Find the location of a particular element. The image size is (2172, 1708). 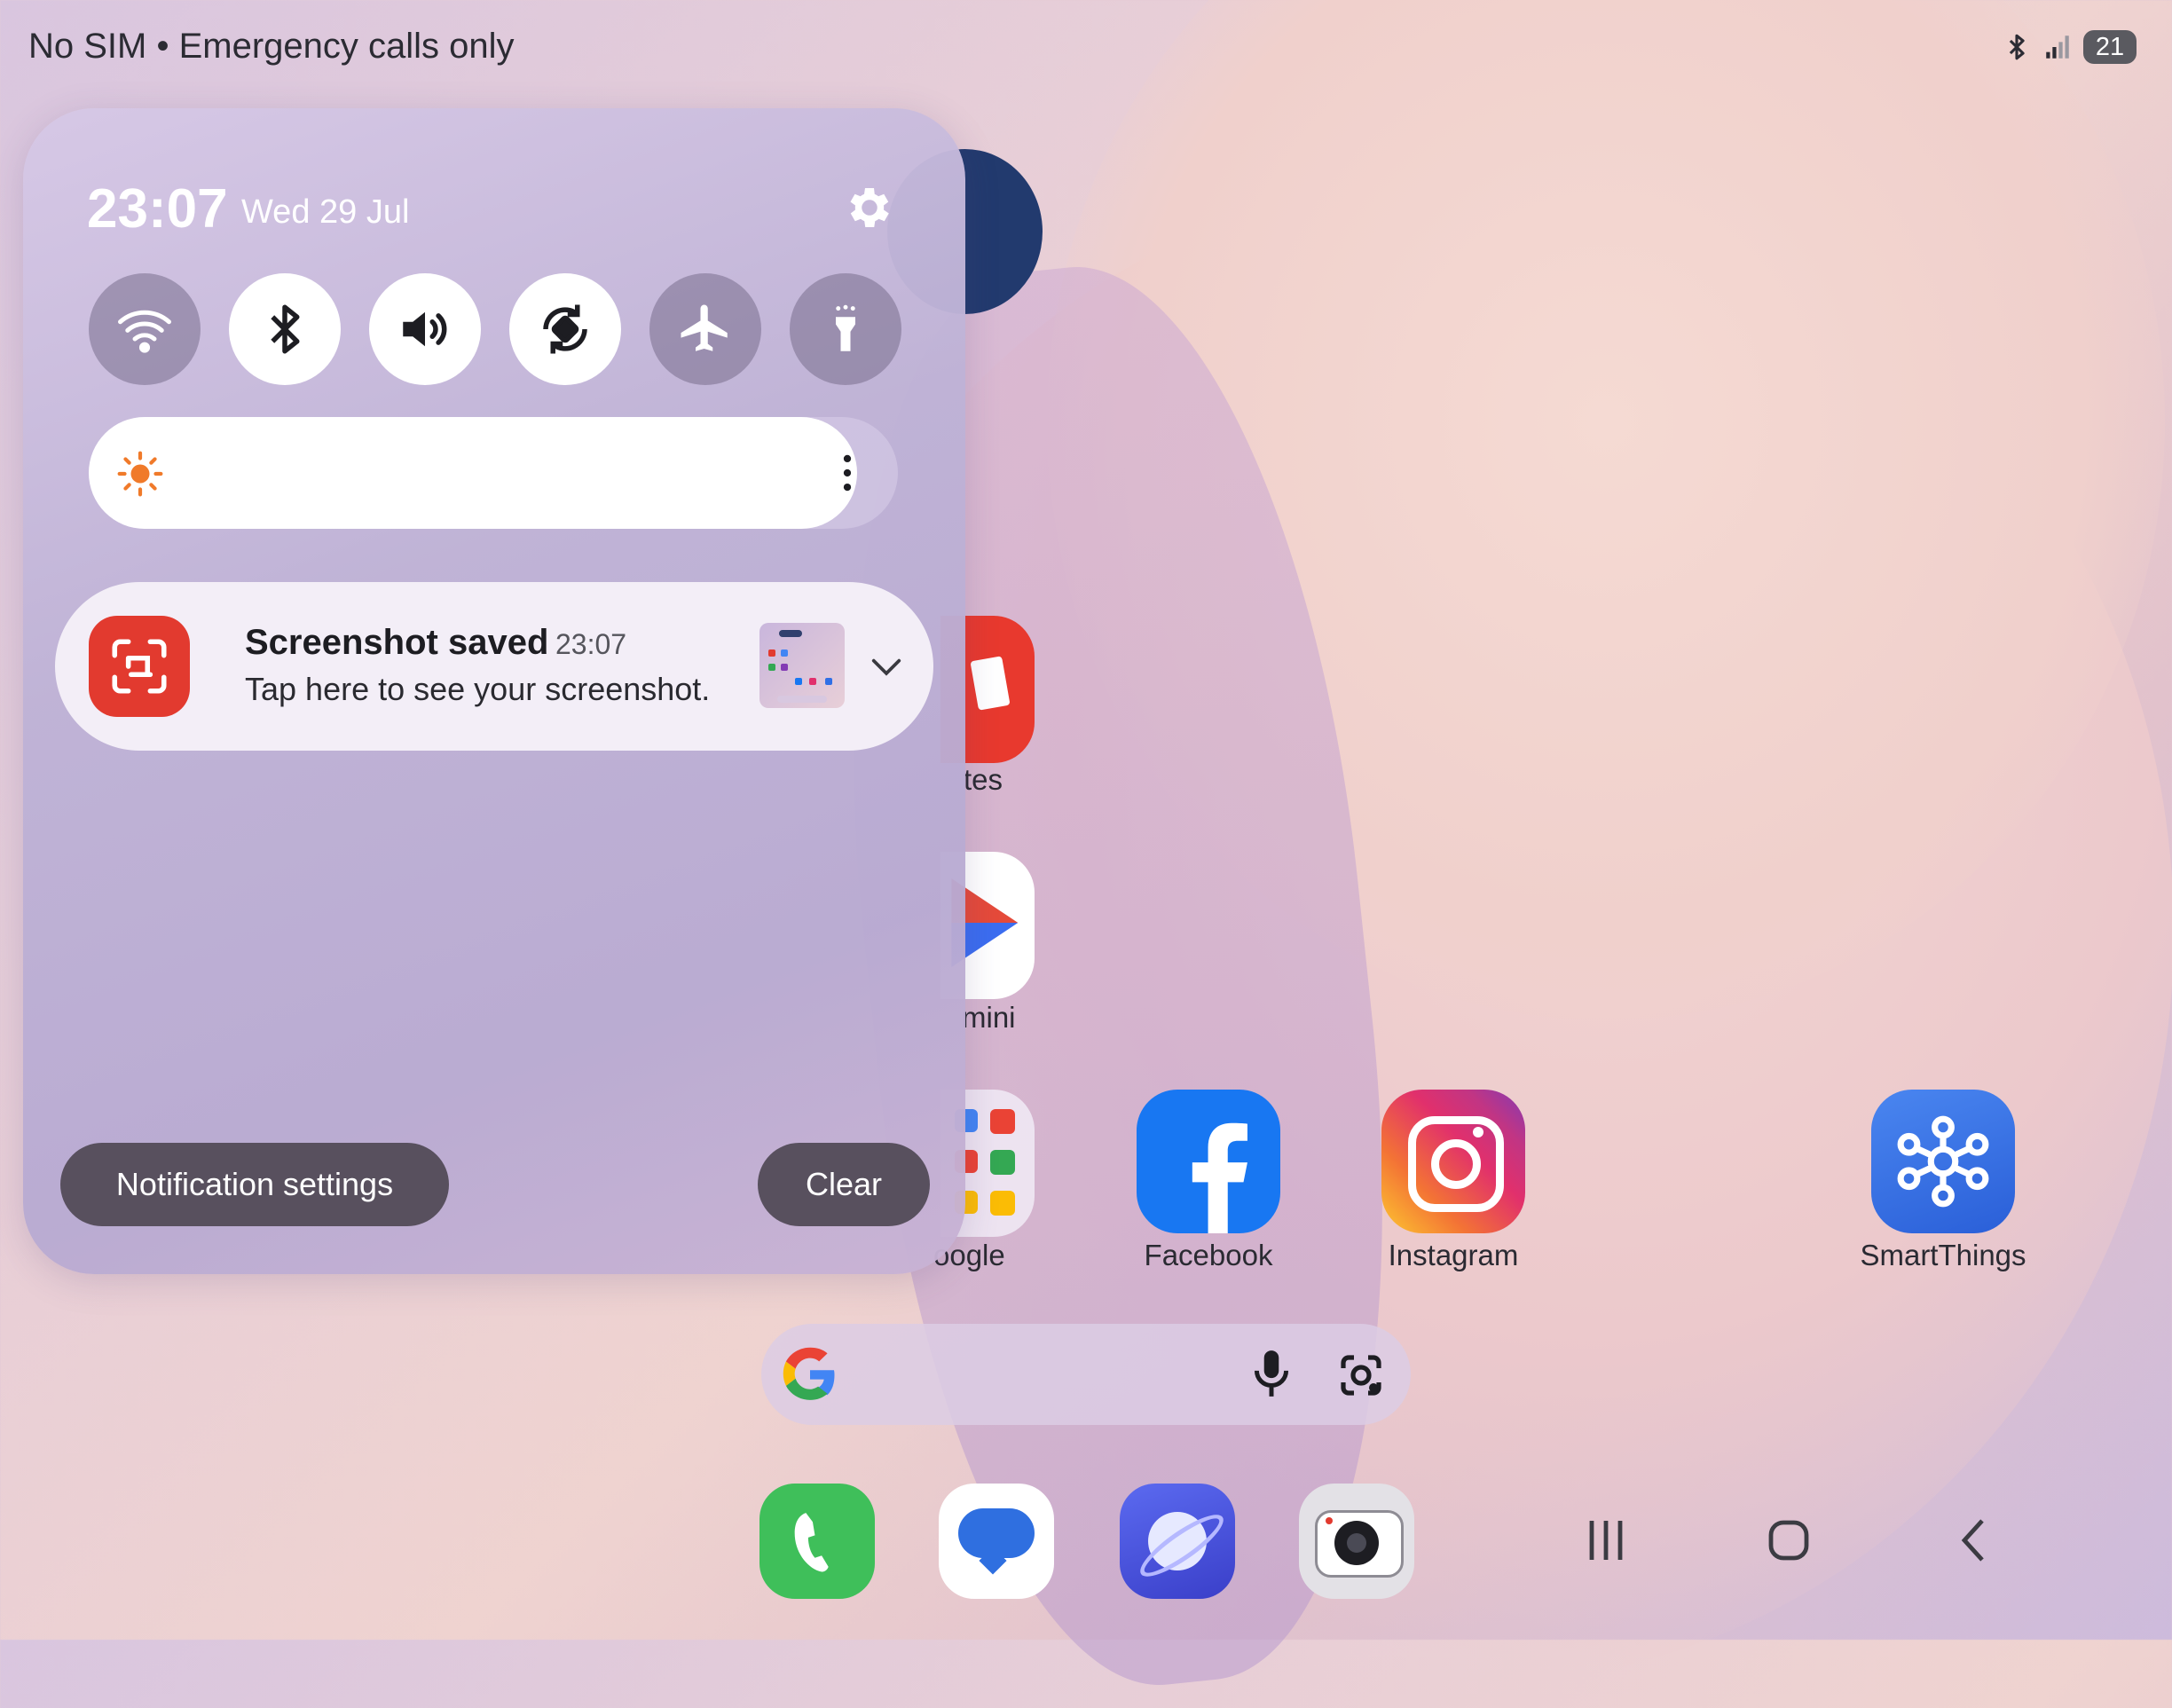

clear-button: Clear is located at coordinates (844, 1184).